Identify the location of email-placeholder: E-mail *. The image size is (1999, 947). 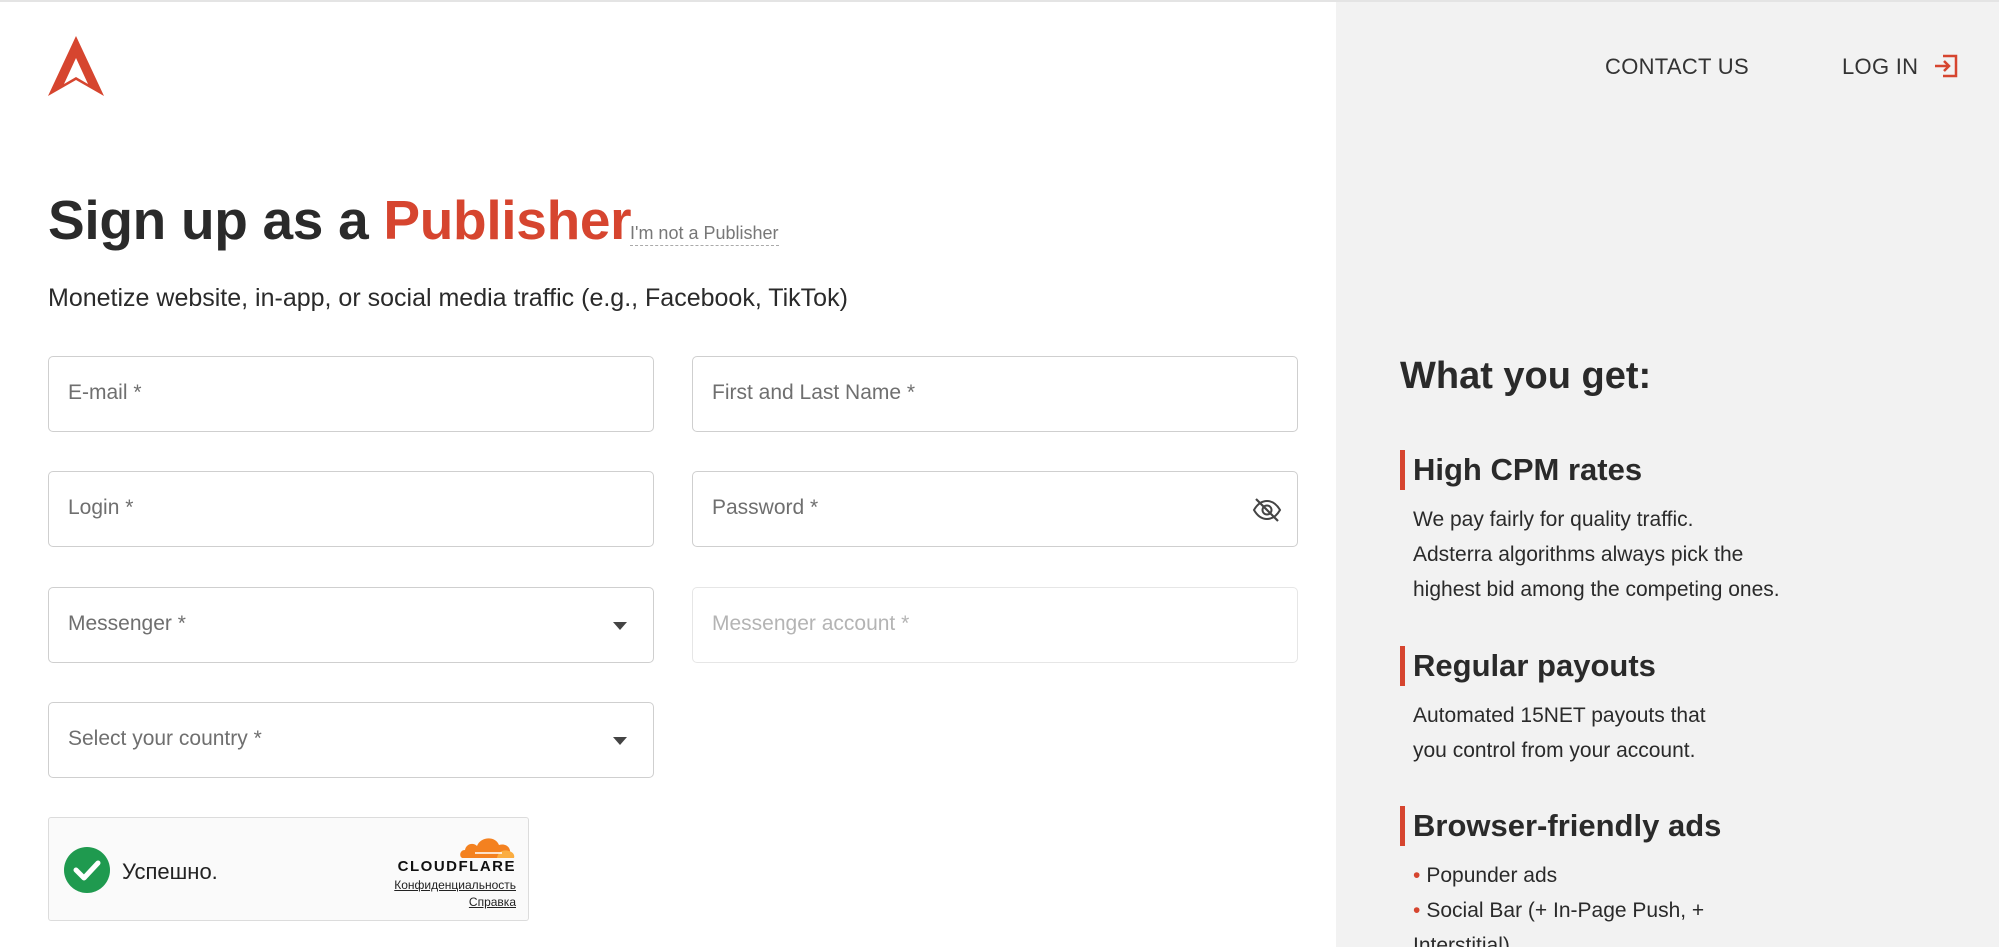
(105, 392).